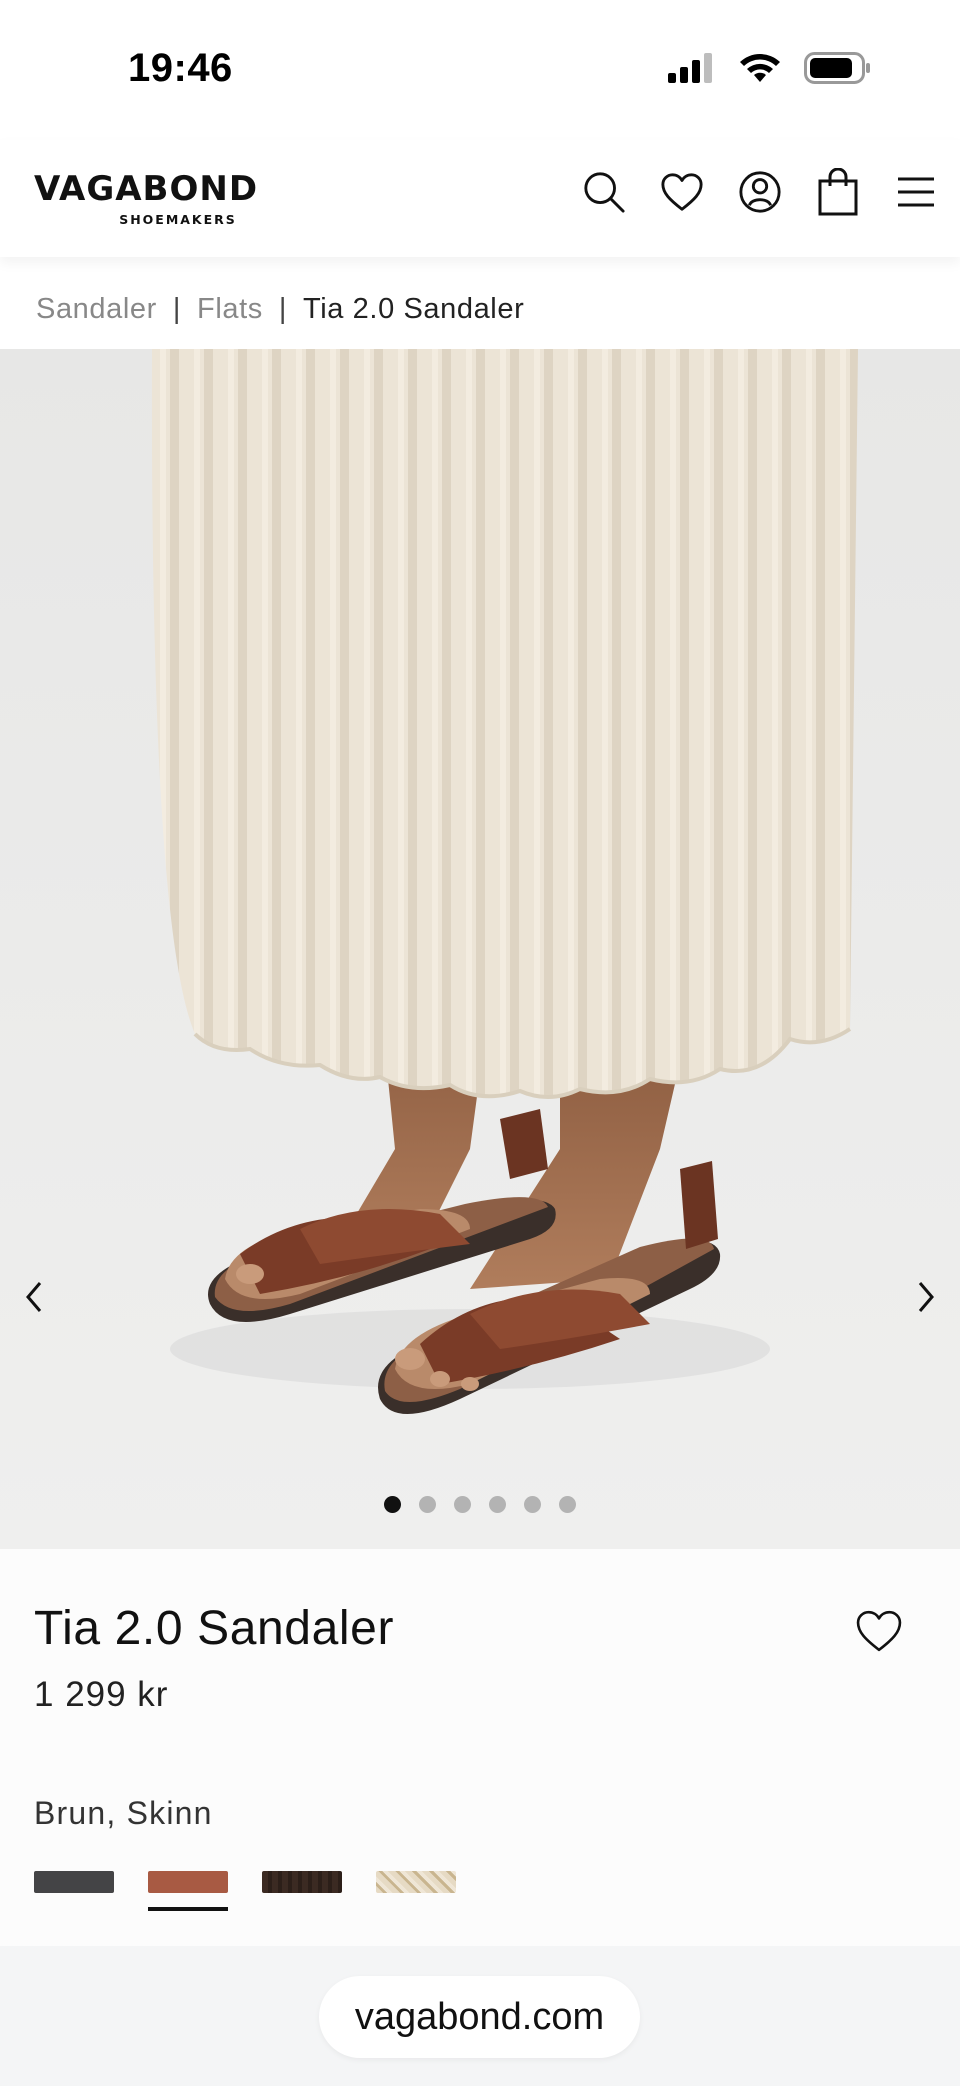  I want to click on browser-bottom-bar: vagabond.com, so click(480, 2016).